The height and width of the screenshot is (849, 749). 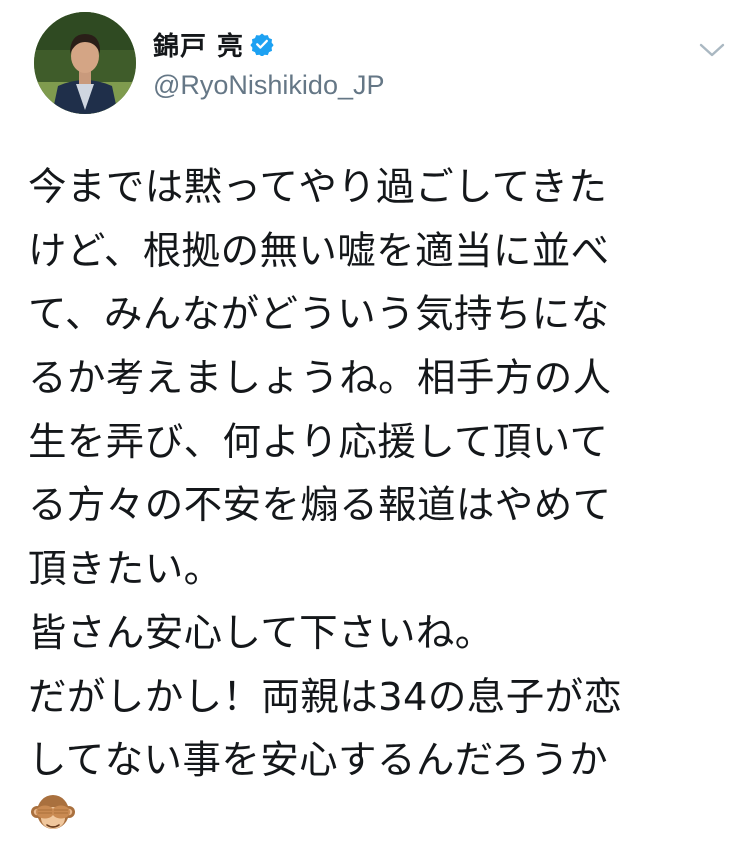 I want to click on display-name: 錦戸 亮, so click(x=198, y=44).